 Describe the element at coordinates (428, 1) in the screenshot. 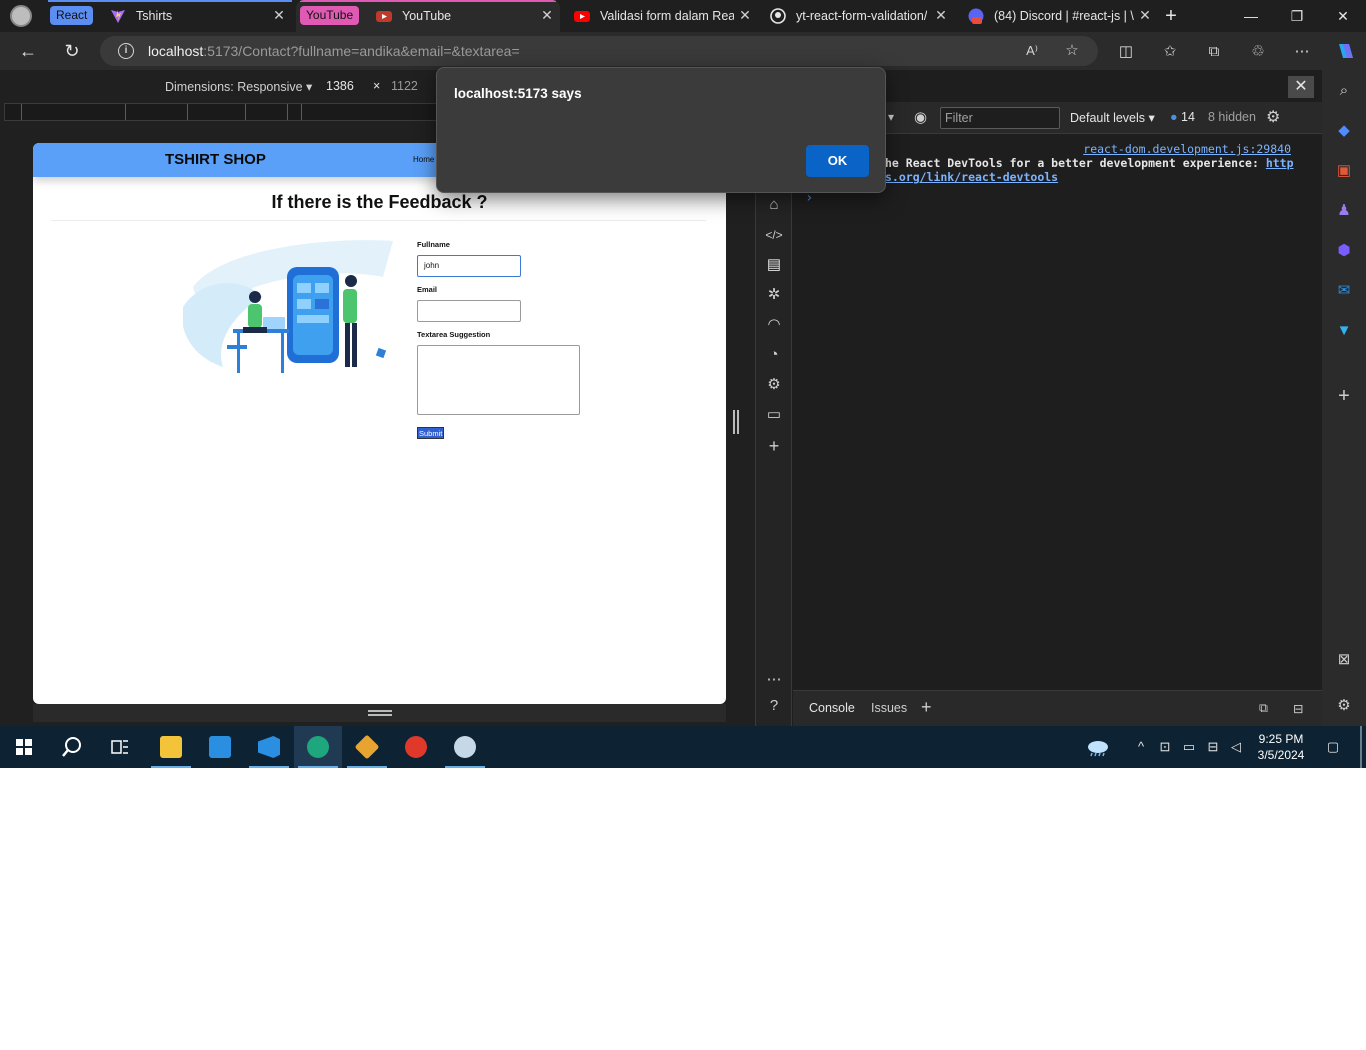

I see `tab-group-youtube-line` at that location.